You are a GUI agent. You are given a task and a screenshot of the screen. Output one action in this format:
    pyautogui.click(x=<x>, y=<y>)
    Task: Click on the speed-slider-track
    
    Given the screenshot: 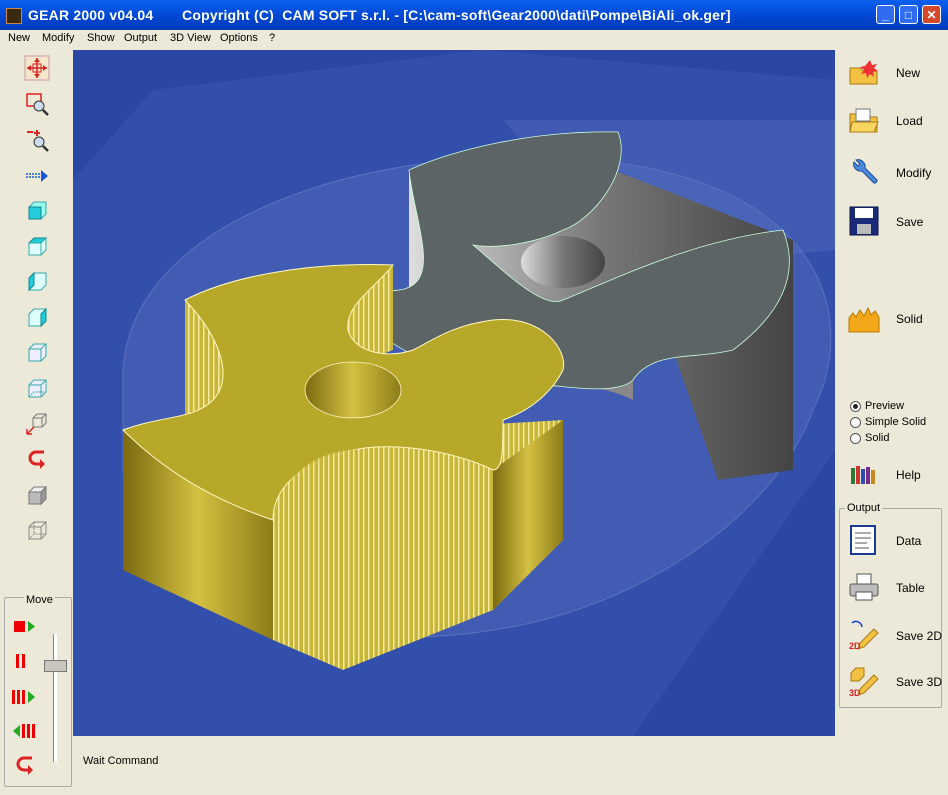 What is the action you would take?
    pyautogui.click(x=55, y=698)
    